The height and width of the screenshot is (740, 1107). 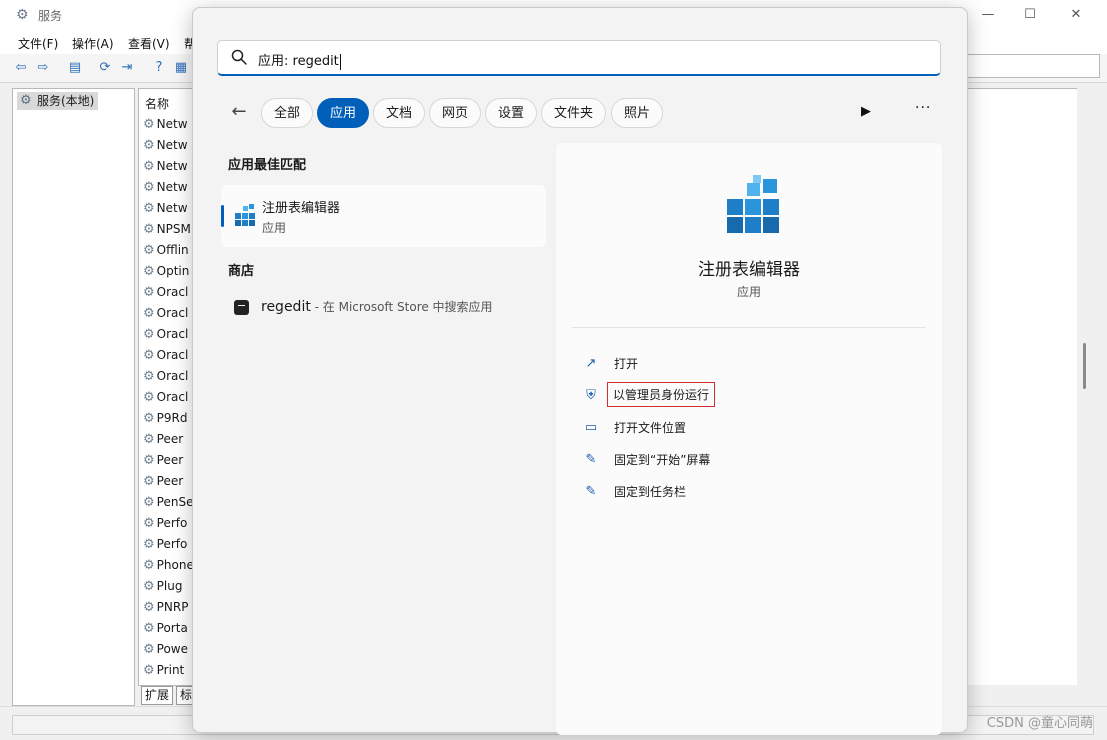 What do you see at coordinates (749, 327) in the screenshot?
I see `divider` at bounding box center [749, 327].